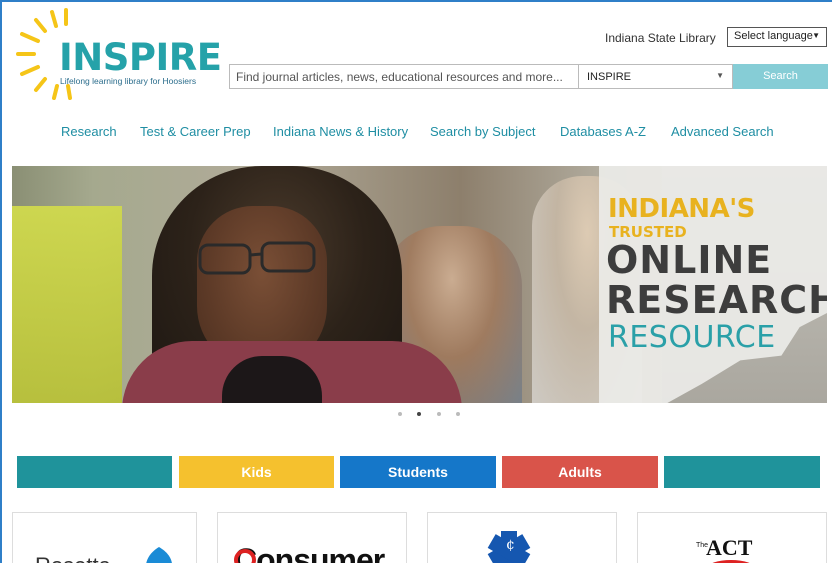  I want to click on logo-tagline: Lifelong learning library for Hoosiers, so click(128, 81).